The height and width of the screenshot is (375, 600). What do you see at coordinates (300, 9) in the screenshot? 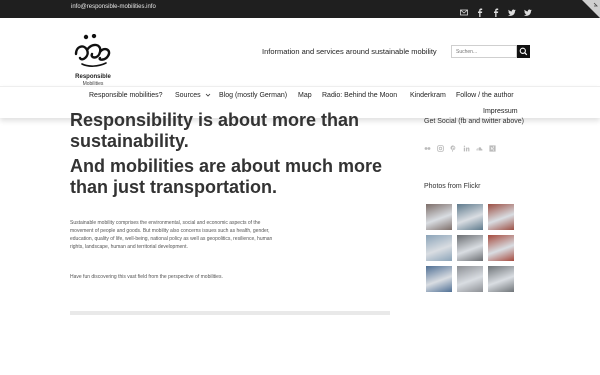
I see `top-bar: info@responsible-mobilities.info` at bounding box center [300, 9].